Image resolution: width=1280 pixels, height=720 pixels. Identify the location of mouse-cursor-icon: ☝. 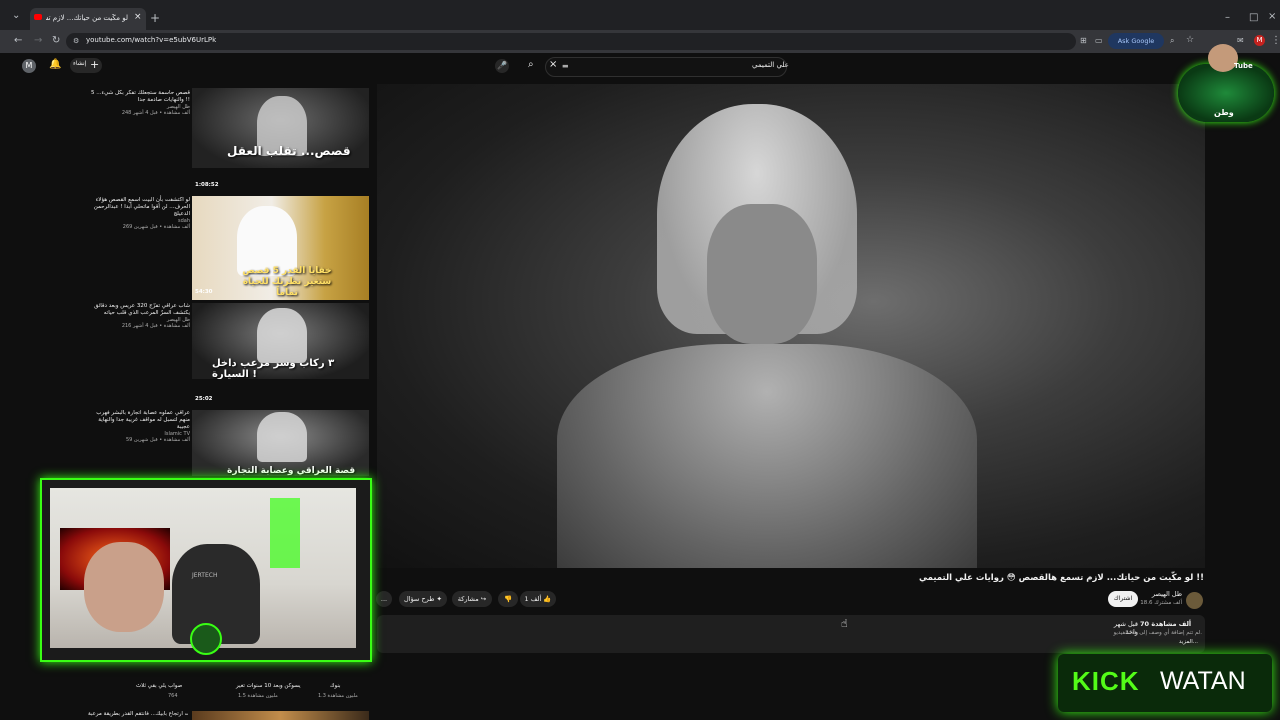
(844, 623).